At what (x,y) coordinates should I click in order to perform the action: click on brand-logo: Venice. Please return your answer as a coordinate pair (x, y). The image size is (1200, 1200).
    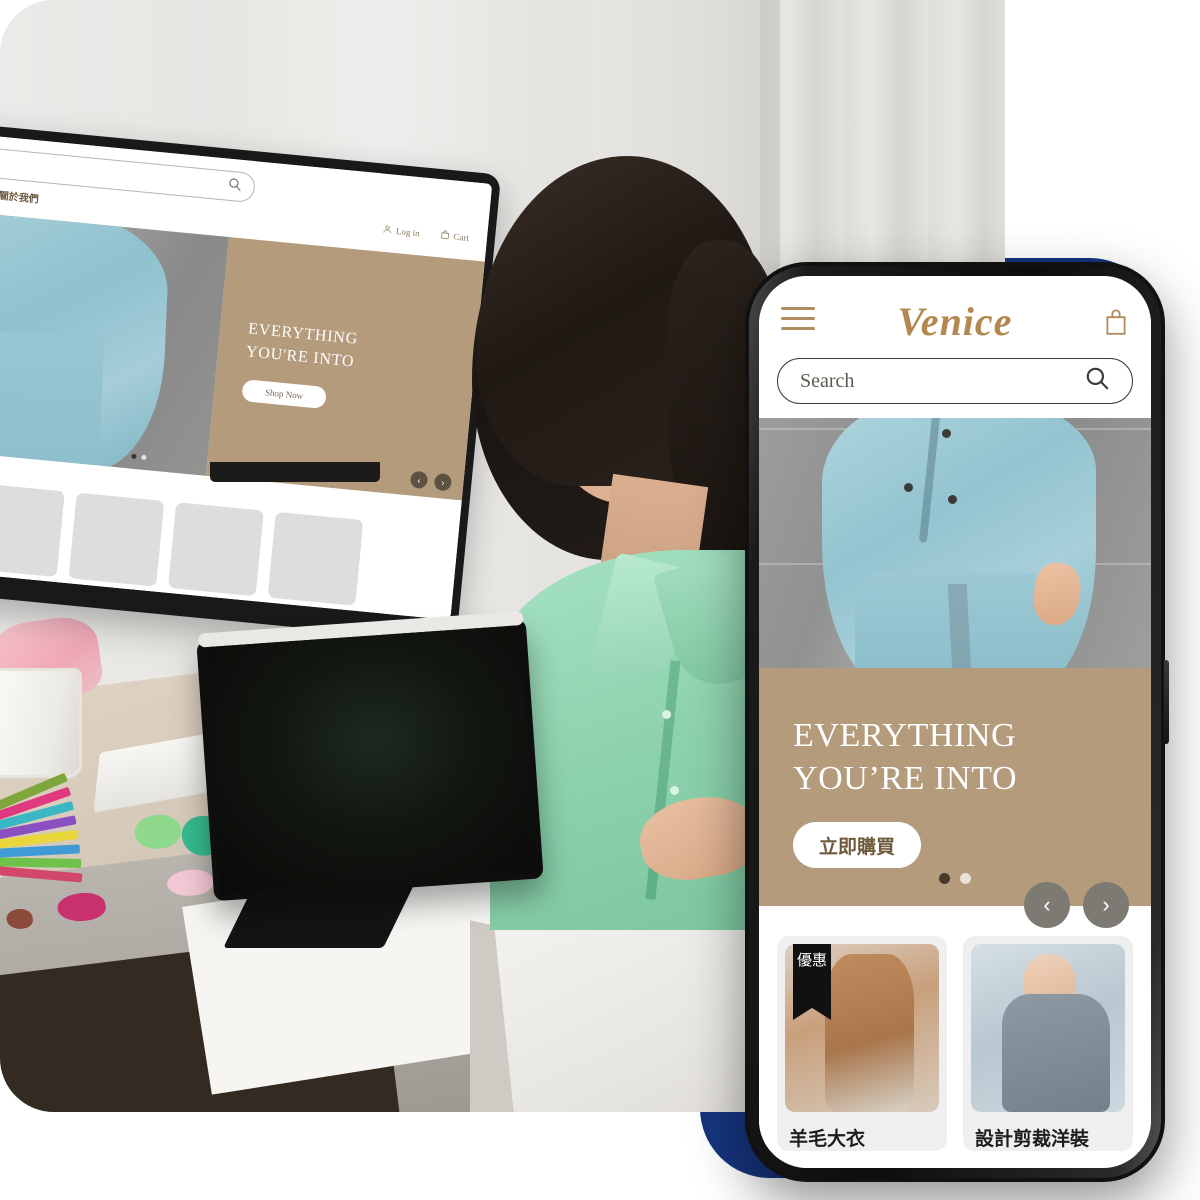
    Looking at the image, I should click on (955, 322).